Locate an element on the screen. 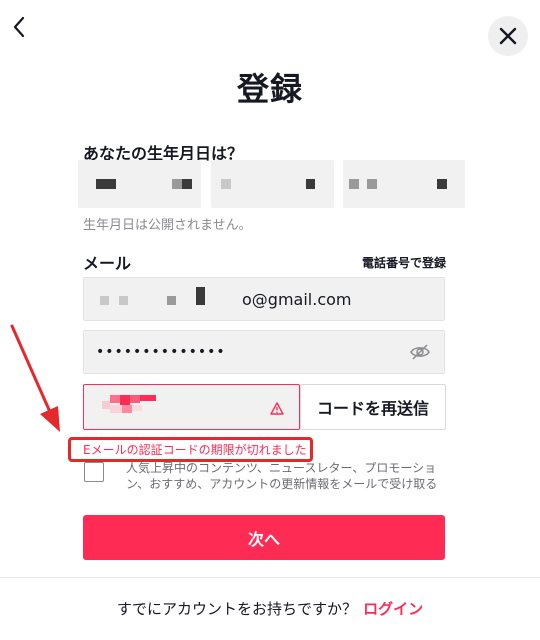 This screenshot has width=540, height=640. email-input: o@gmail.com is located at coordinates (264, 299).